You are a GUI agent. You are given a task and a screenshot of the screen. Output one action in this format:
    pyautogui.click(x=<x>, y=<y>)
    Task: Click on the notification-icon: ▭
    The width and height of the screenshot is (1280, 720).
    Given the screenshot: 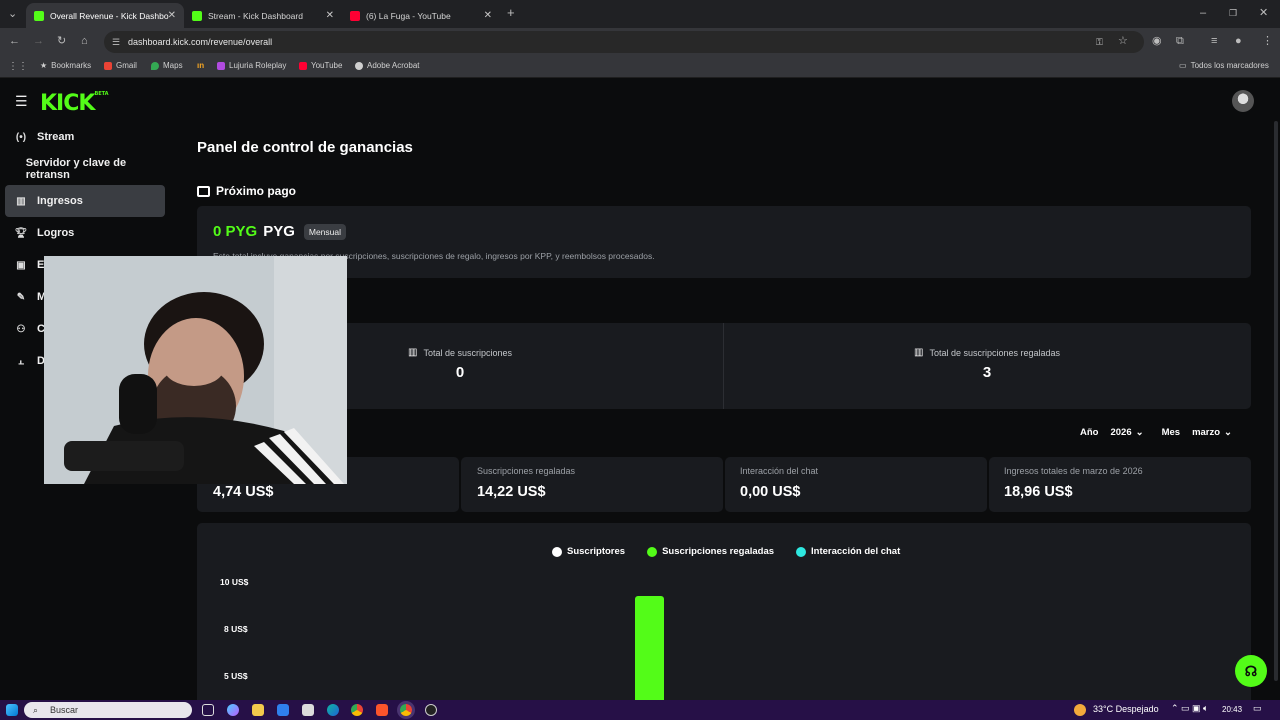 What is the action you would take?
    pyautogui.click(x=1257, y=708)
    